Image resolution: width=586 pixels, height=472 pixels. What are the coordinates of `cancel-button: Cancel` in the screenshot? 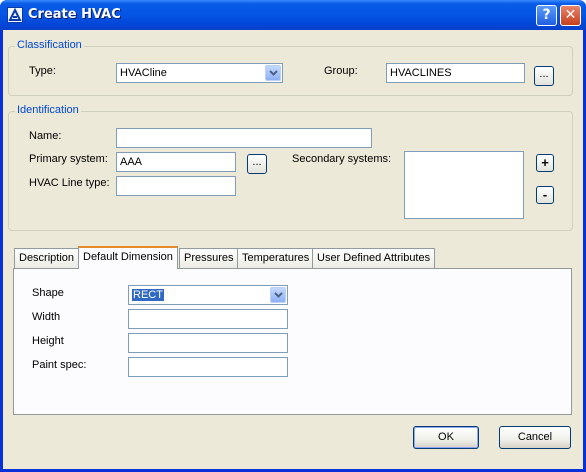 It's located at (535, 437).